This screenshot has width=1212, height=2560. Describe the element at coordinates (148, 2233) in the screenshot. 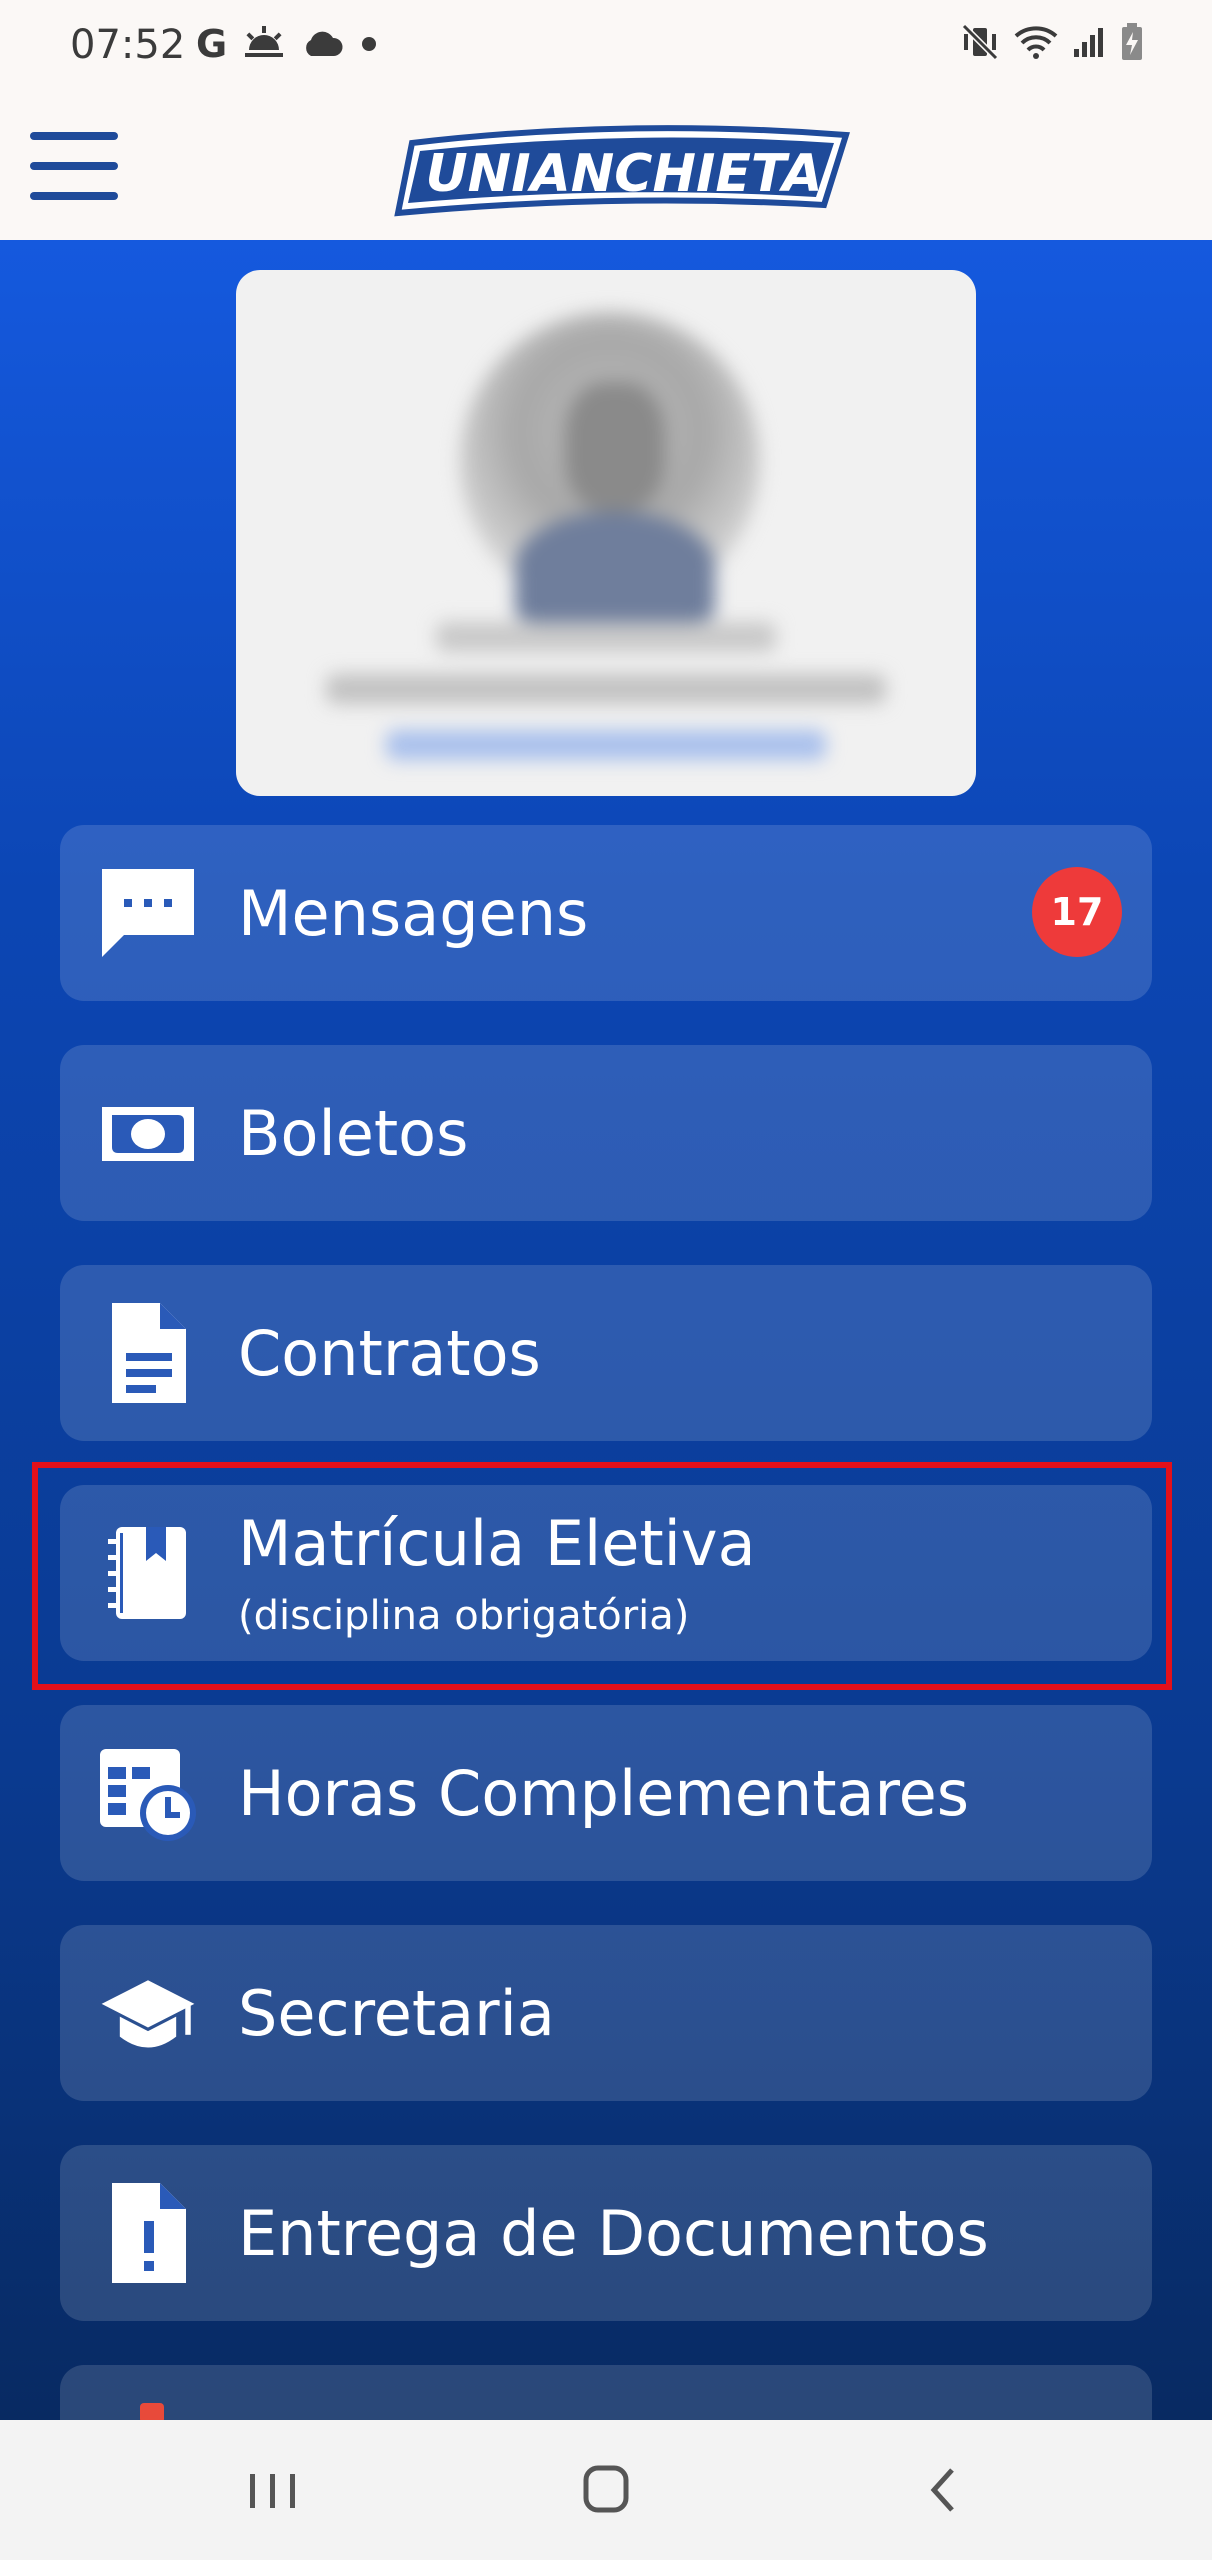

I see `document-alert-icon` at that location.